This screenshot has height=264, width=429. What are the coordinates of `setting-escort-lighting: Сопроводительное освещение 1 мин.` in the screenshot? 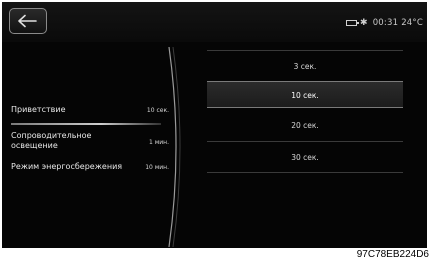 It's located at (90, 142).